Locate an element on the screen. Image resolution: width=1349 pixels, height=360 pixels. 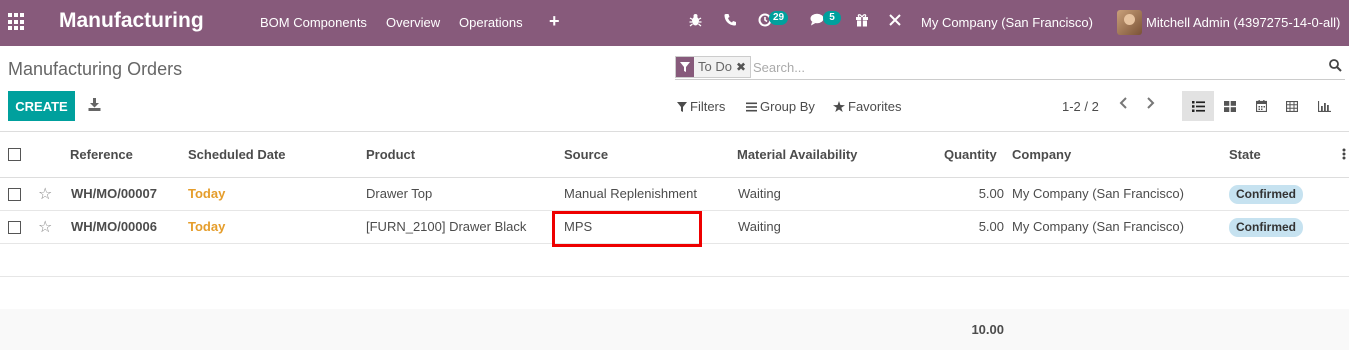
col-company: Company is located at coordinates (1041, 154).